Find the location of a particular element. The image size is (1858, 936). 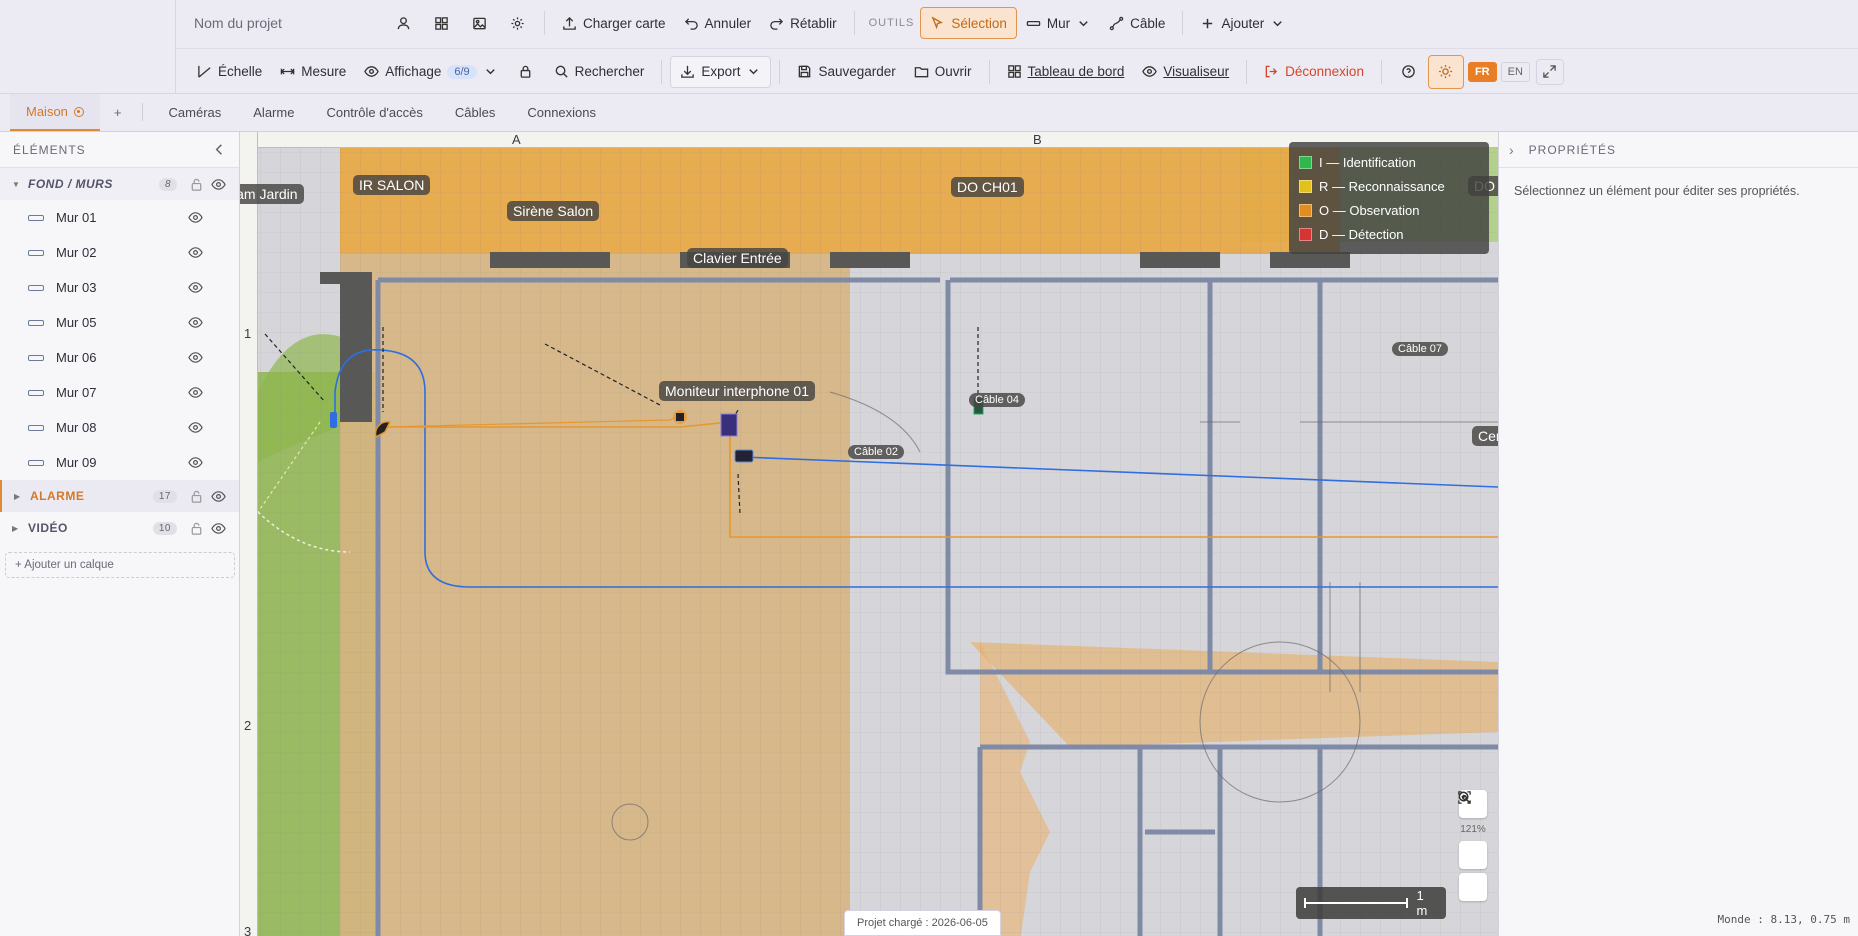

device-label-cam-jardin: Cam Jardin is located at coordinates (272, 194).